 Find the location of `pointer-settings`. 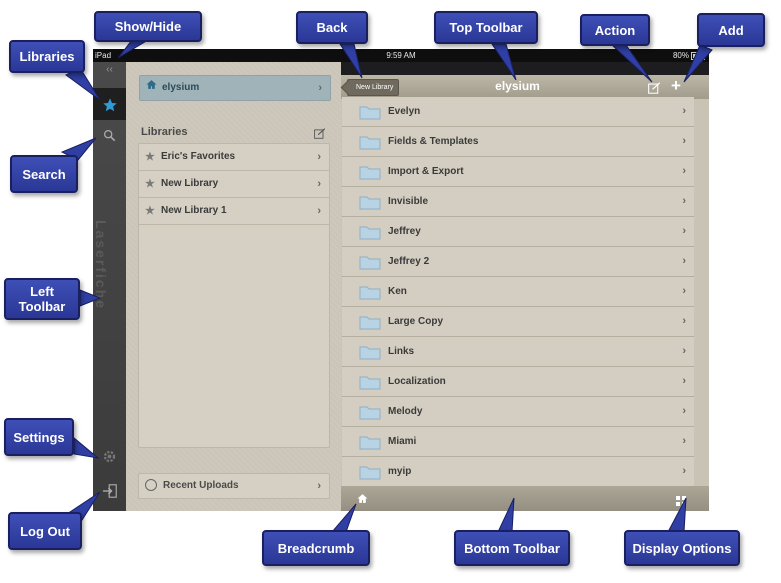

pointer-settings is located at coordinates (86, 447).